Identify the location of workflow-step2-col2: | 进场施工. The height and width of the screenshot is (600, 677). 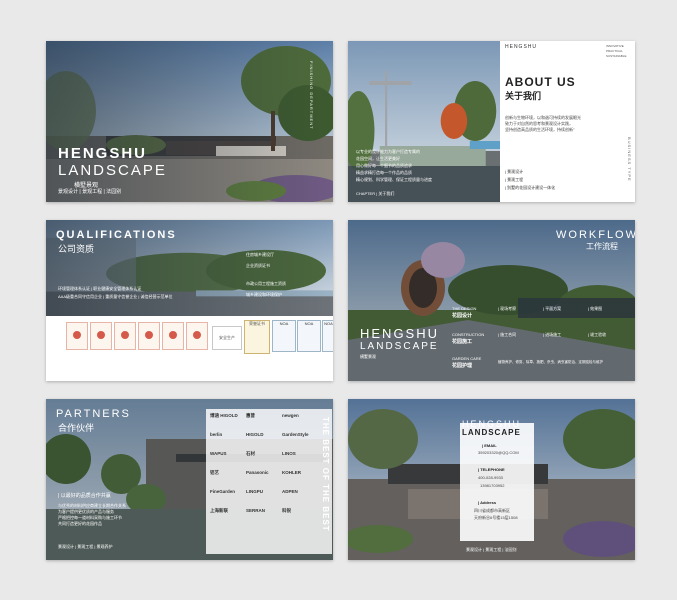
(552, 334).